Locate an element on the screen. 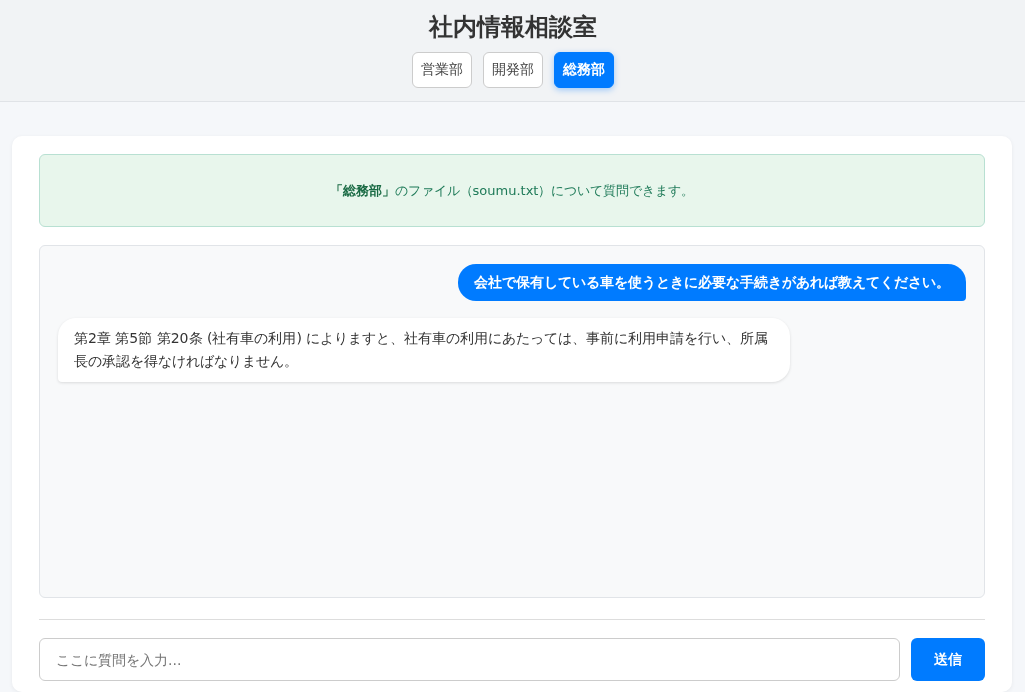  user-message-bubble: 会社で保有している車を使うときに必要な手続きがあれば教えてください。 is located at coordinates (712, 282).